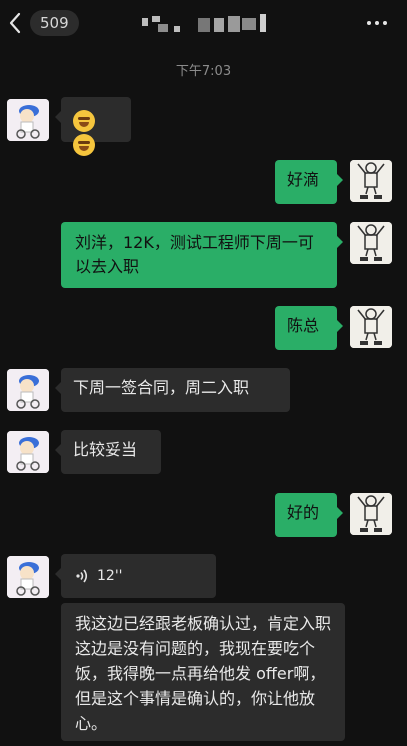 This screenshot has width=407, height=746. I want to click on message-bubble-incoming: 下周一签合同，周二入职, so click(172, 390).